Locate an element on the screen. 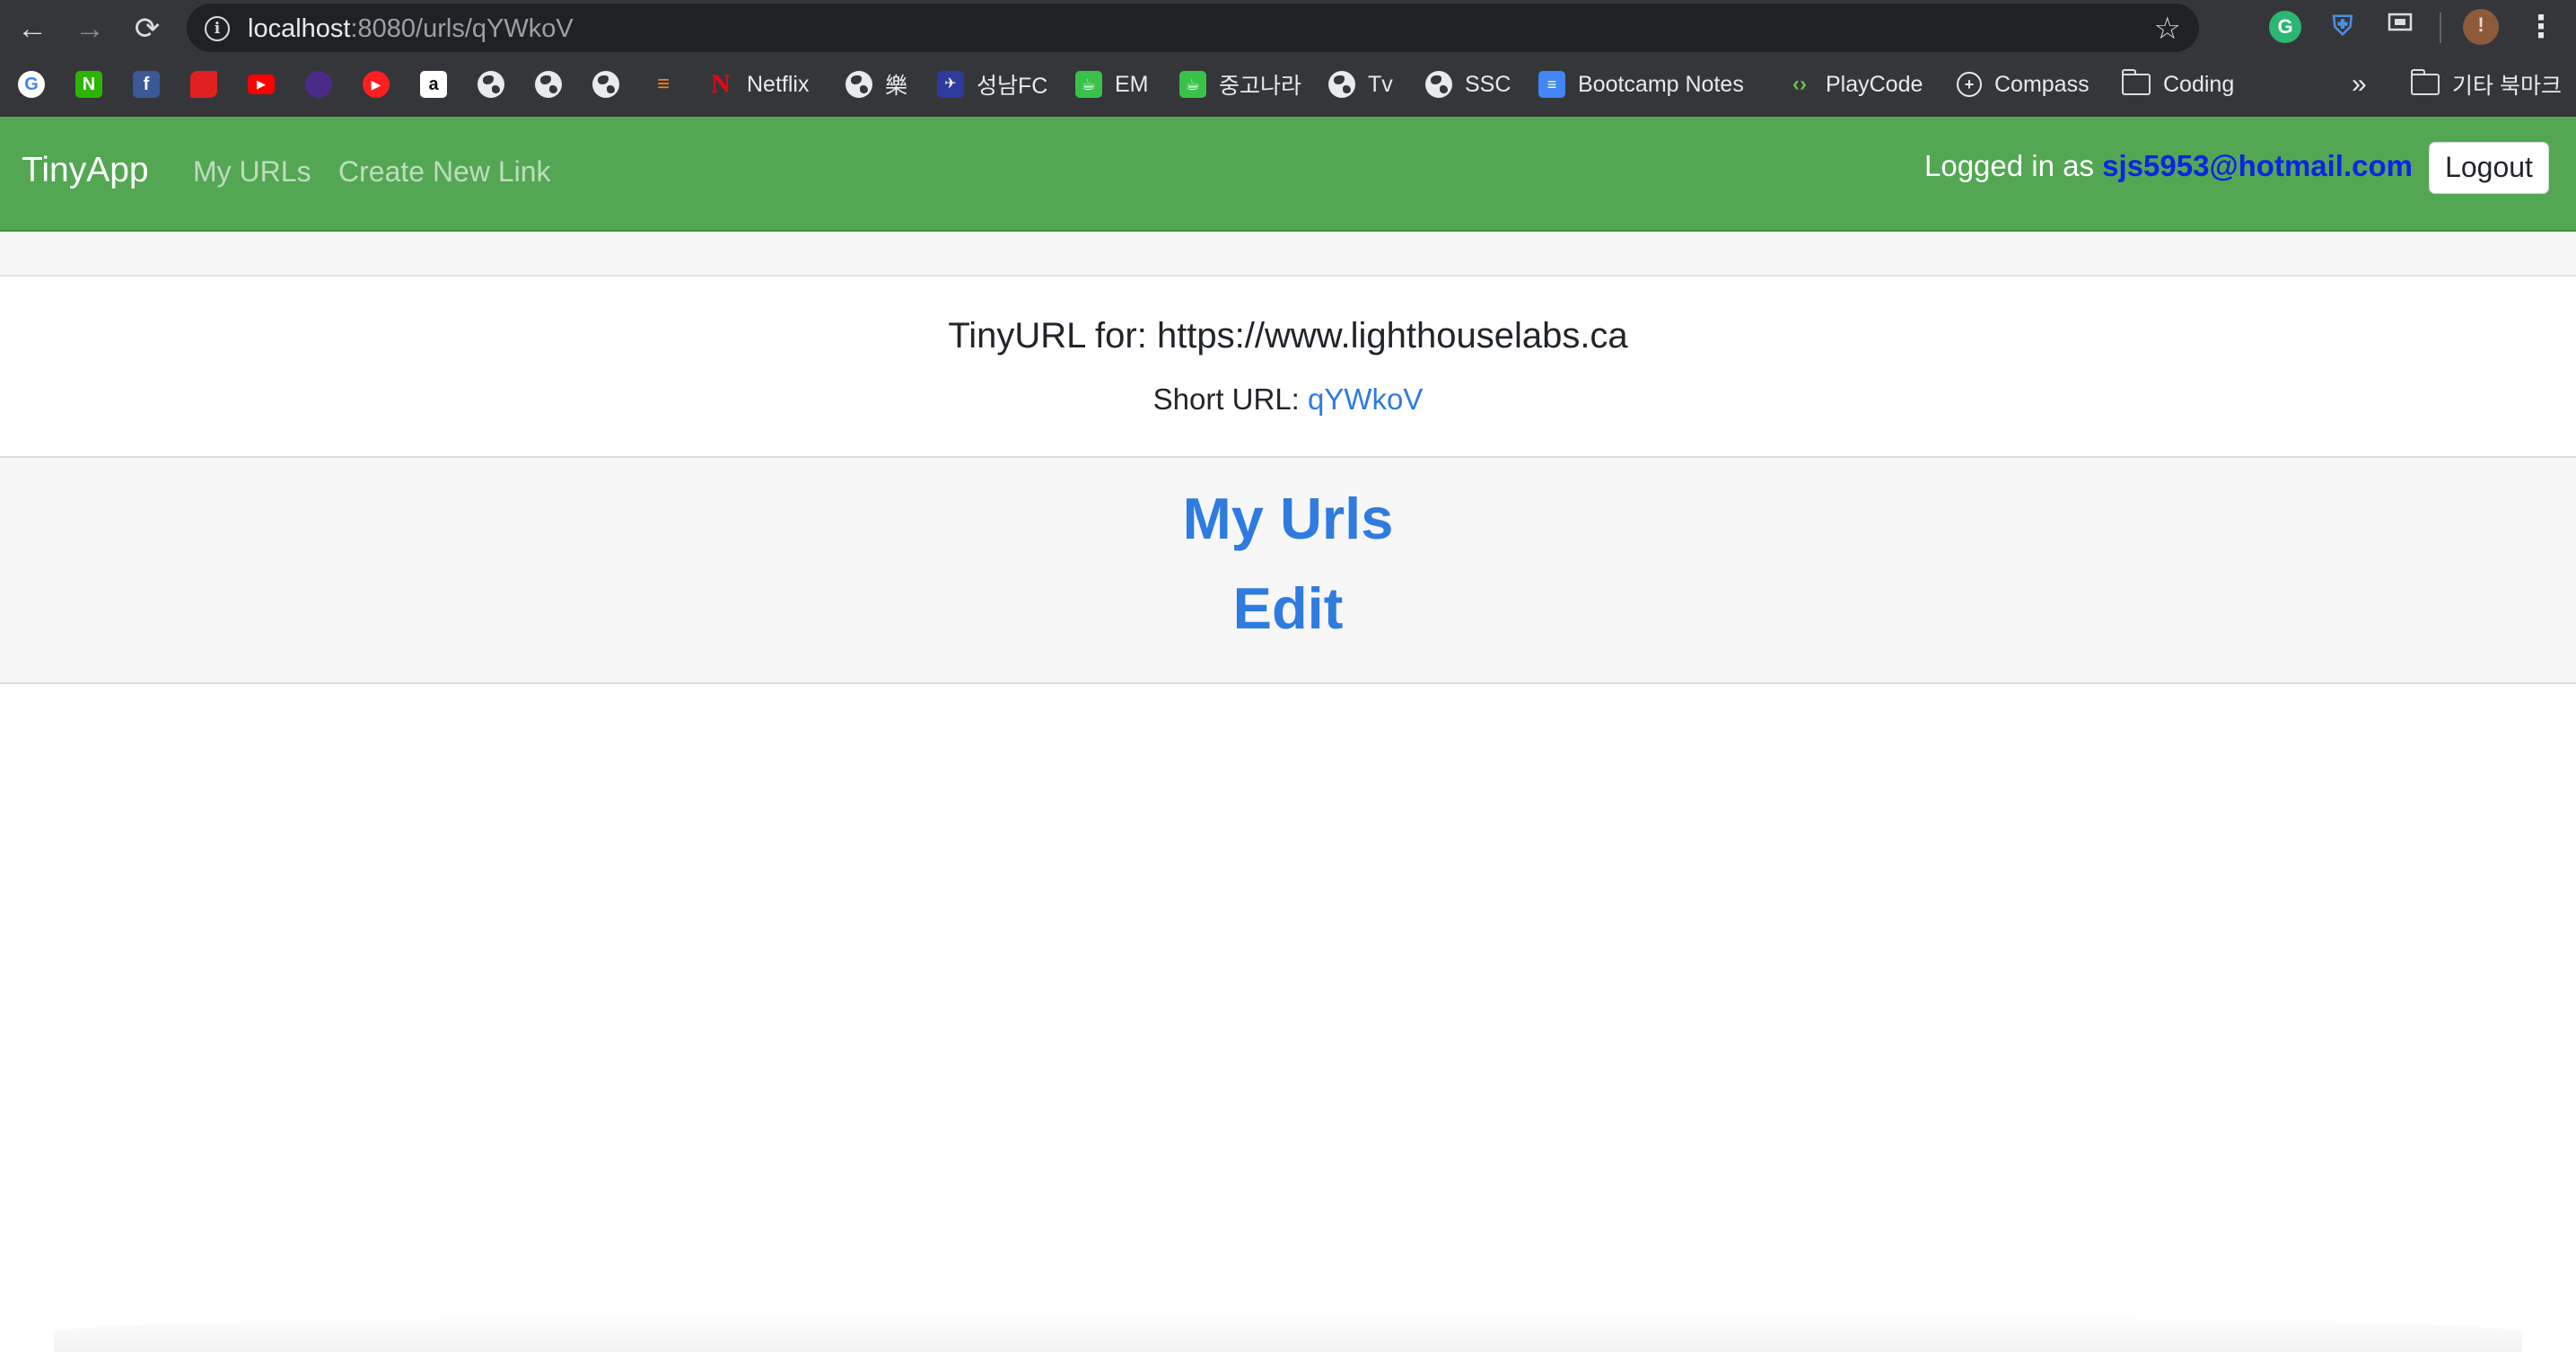  nav-create-new-link: Create New Link is located at coordinates (444, 172).